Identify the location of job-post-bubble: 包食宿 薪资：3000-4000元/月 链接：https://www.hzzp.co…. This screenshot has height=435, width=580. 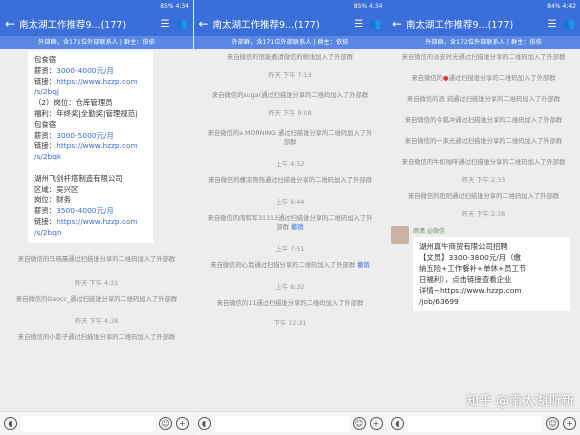
(90, 147).